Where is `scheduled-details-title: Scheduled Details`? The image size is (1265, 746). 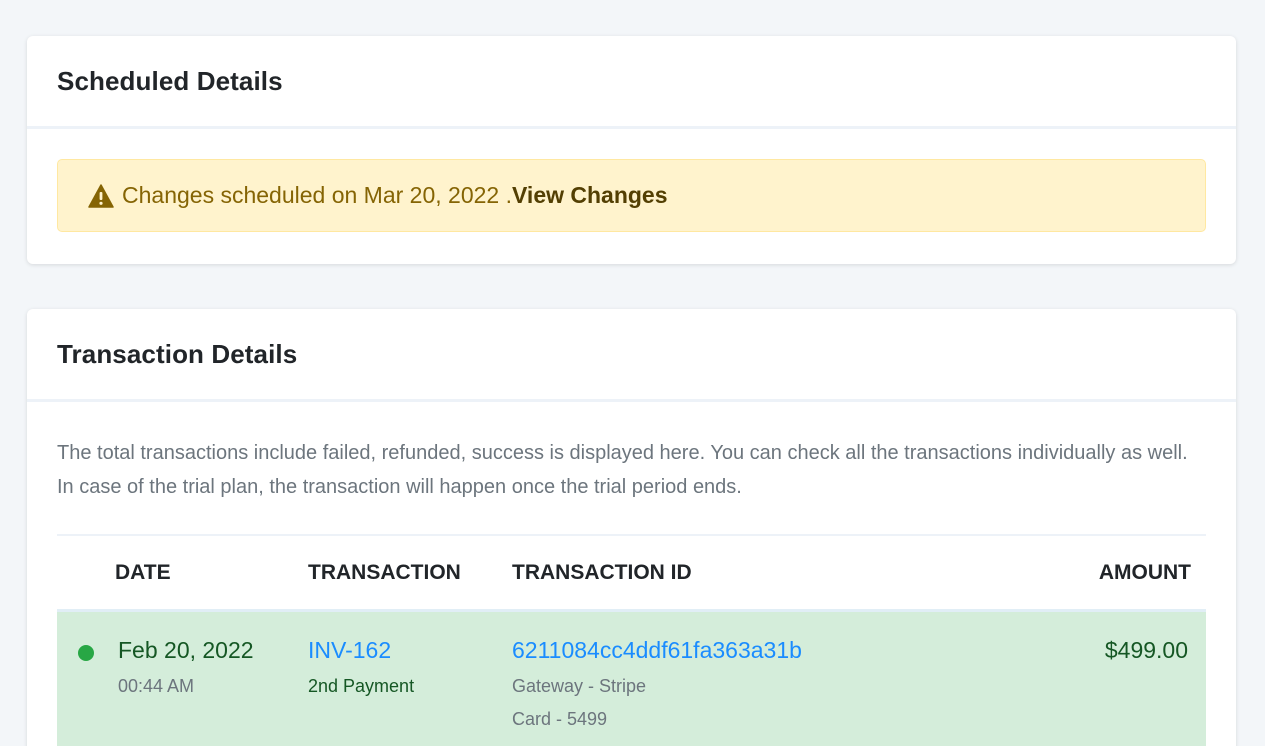 scheduled-details-title: Scheduled Details is located at coordinates (170, 80).